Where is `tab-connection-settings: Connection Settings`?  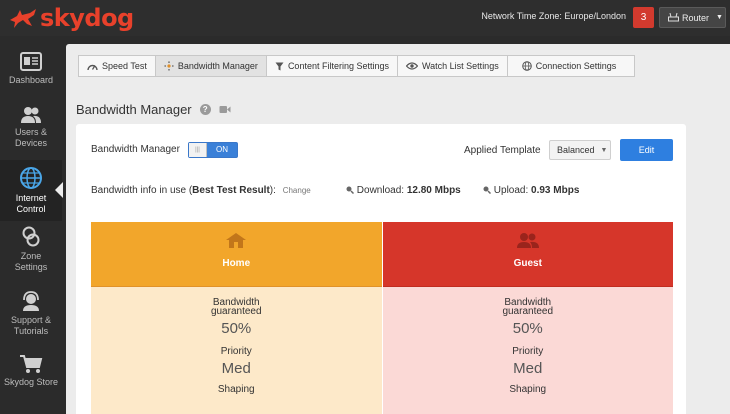 tab-connection-settings: Connection Settings is located at coordinates (571, 66).